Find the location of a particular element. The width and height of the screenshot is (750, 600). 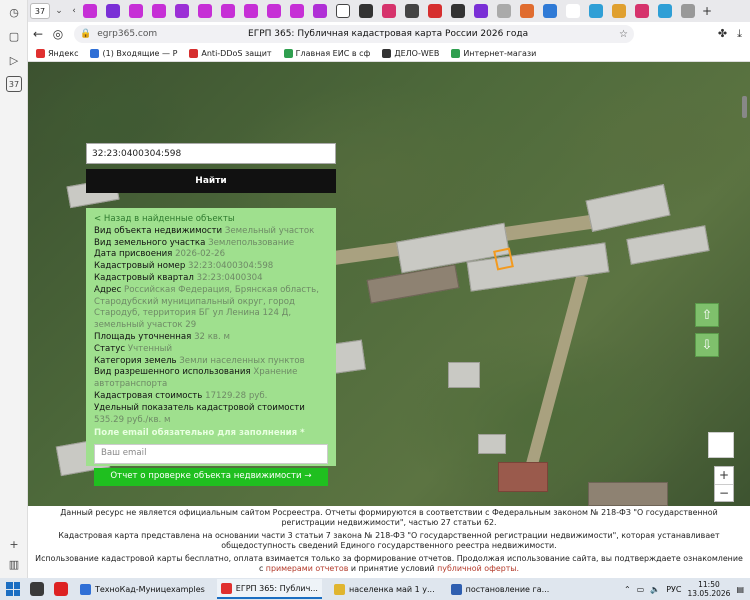

bookmark-item: Anti-DDoS защит is located at coordinates (230, 53).